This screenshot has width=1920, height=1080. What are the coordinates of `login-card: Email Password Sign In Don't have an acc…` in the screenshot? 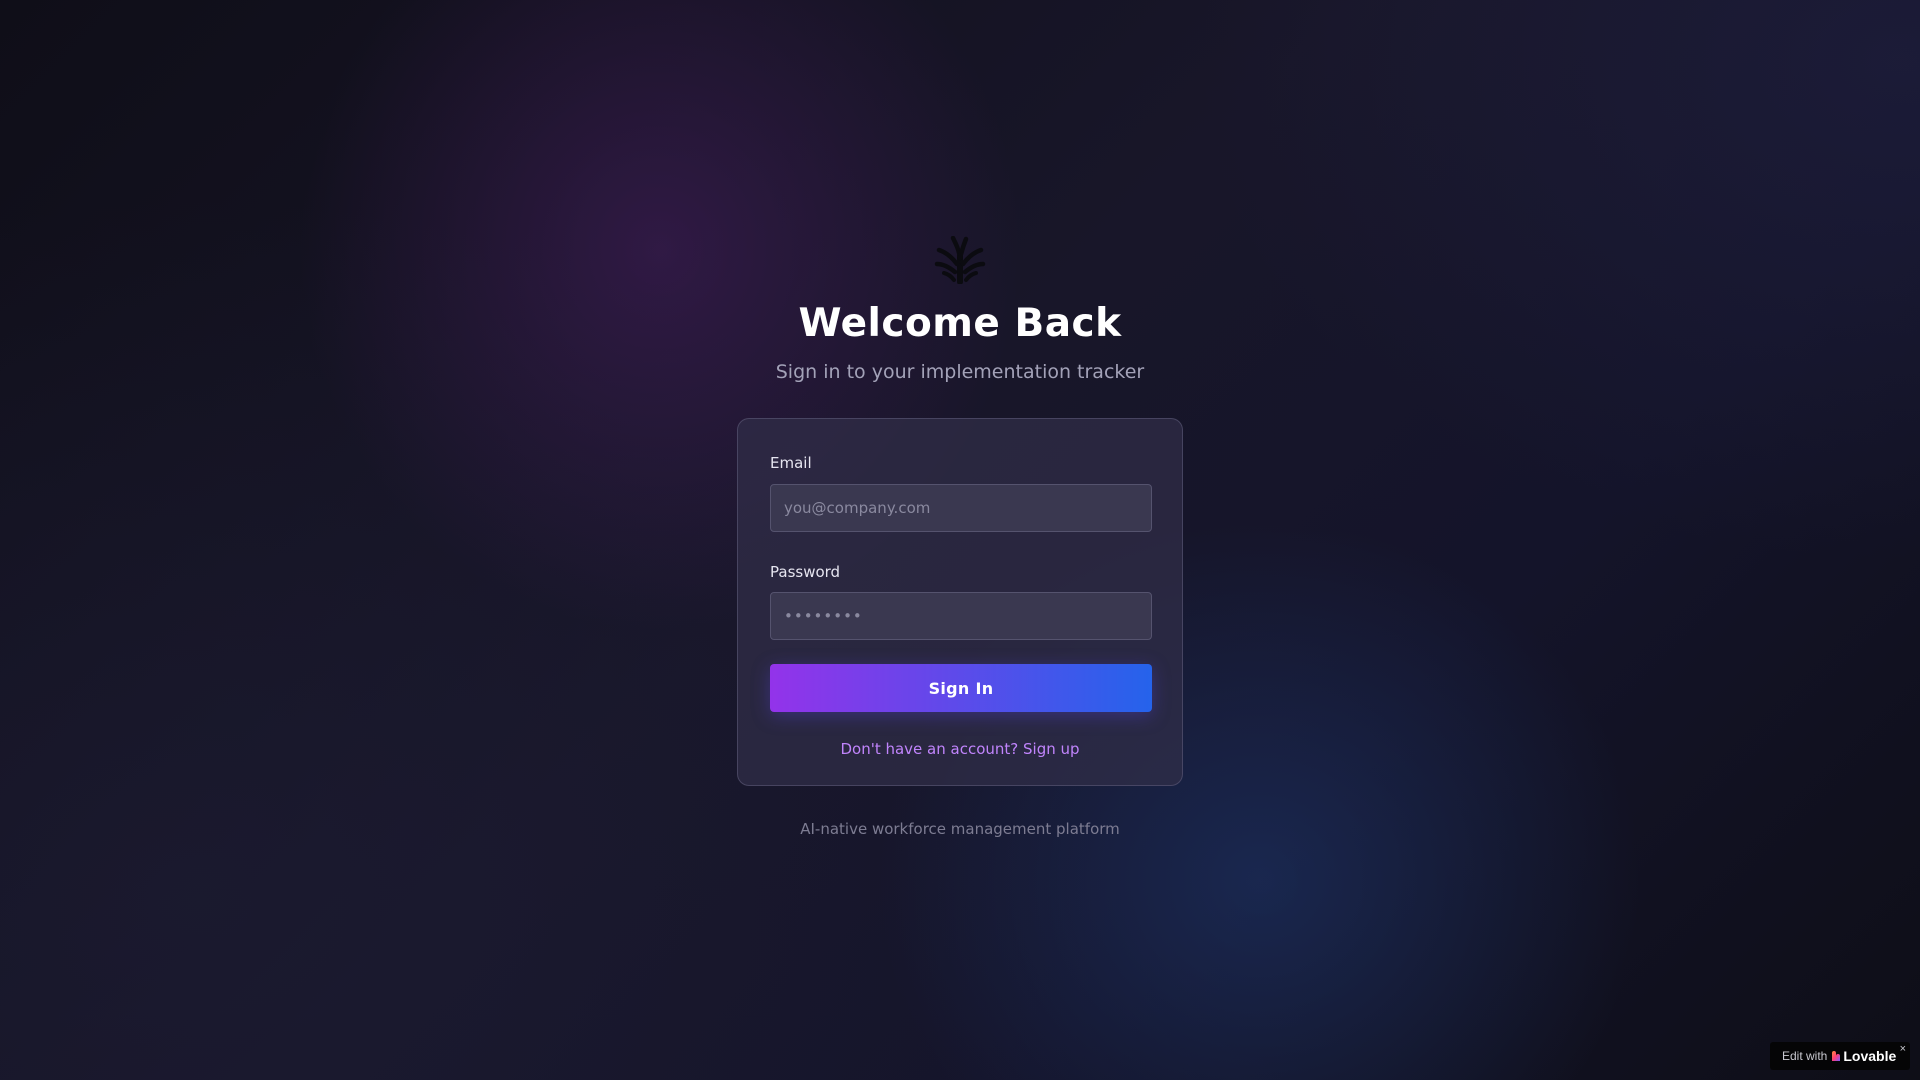 It's located at (960, 602).